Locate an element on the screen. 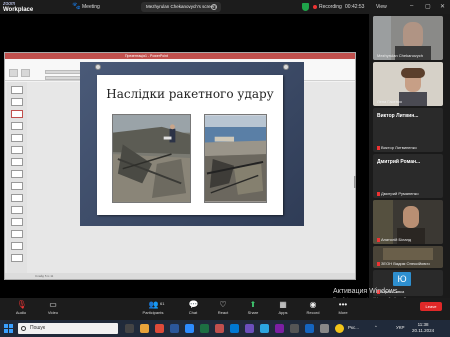 The image size is (450, 337). participant-tile: Дмитрий Роман... Дмитрий Руманенко is located at coordinates (408, 176).